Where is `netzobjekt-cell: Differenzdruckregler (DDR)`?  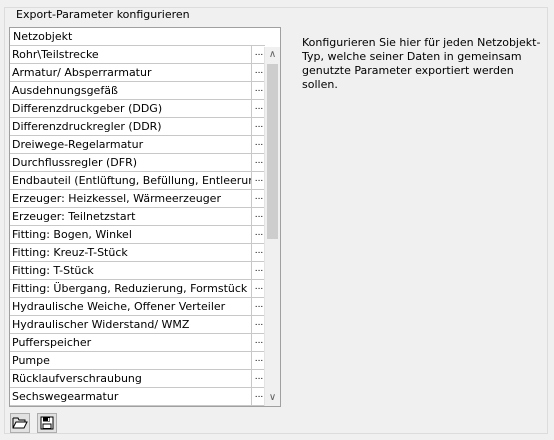
netzobjekt-cell: Differenzdruckregler (DDR) is located at coordinates (131, 126).